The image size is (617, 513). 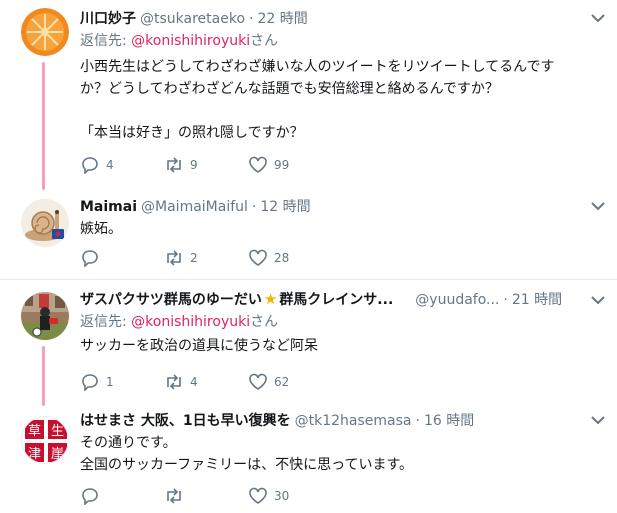 What do you see at coordinates (185, 420) in the screenshot?
I see `display-name: はせまさ 大阪、1日も早い復興を` at bounding box center [185, 420].